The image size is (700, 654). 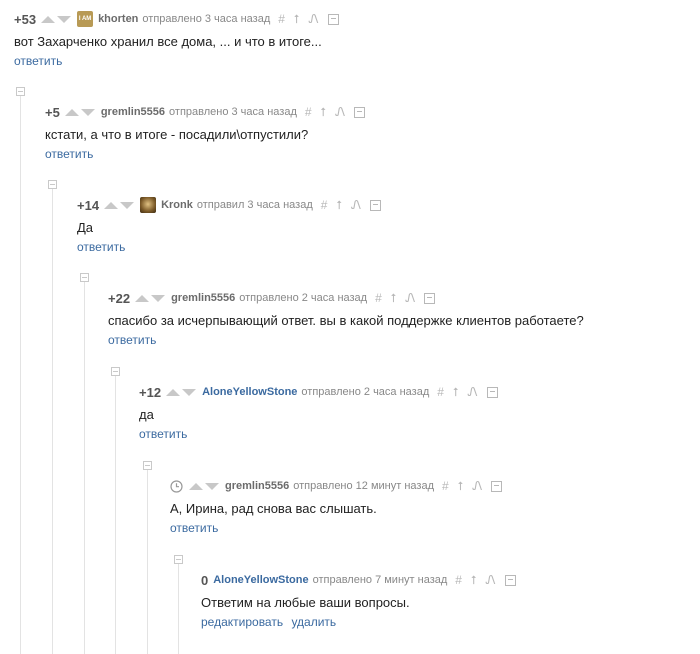 I want to click on comment-text: да, so click(x=146, y=414).